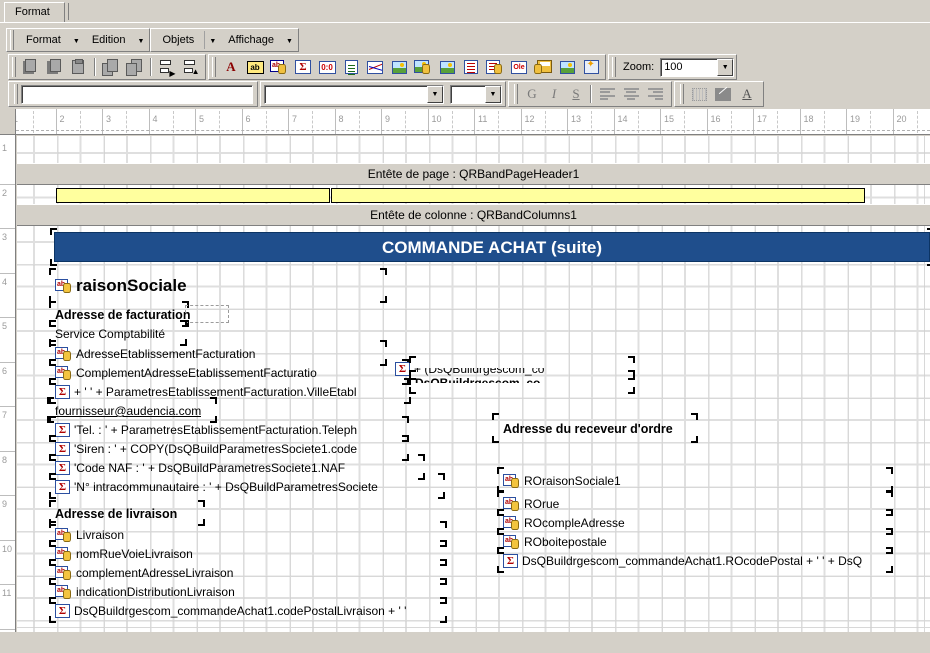  I want to click on page-header-band: Entête de page : QRBandPageHeader1, so click(473, 174).